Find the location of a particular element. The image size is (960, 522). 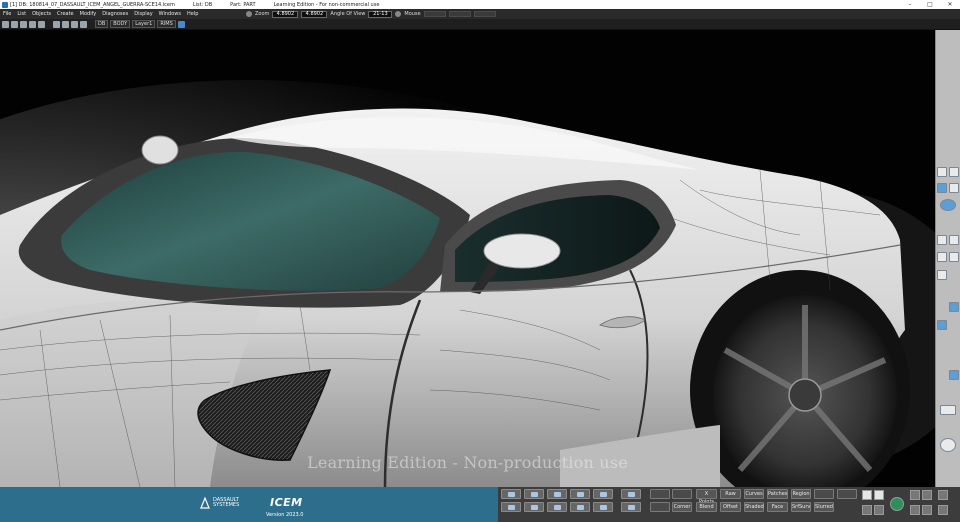

pan-icon is located at coordinates (557, 494).